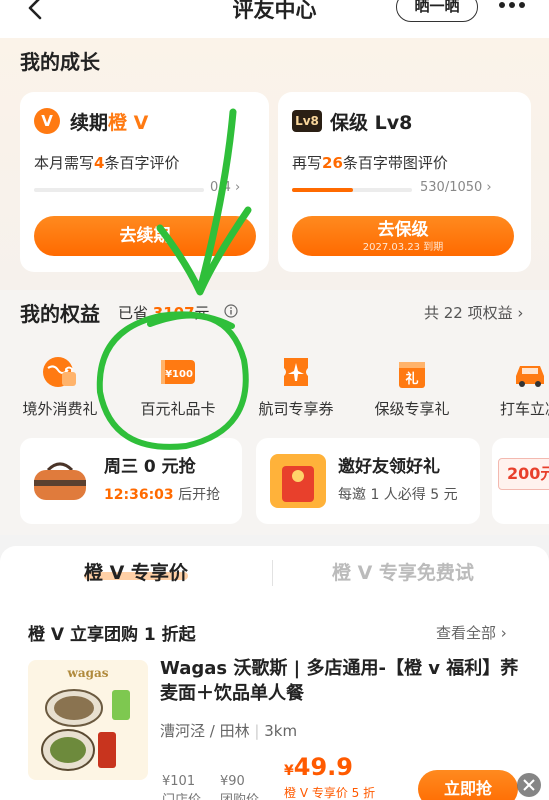 This screenshot has width=549, height=800. What do you see at coordinates (529, 785) in the screenshot?
I see `close-icon` at bounding box center [529, 785].